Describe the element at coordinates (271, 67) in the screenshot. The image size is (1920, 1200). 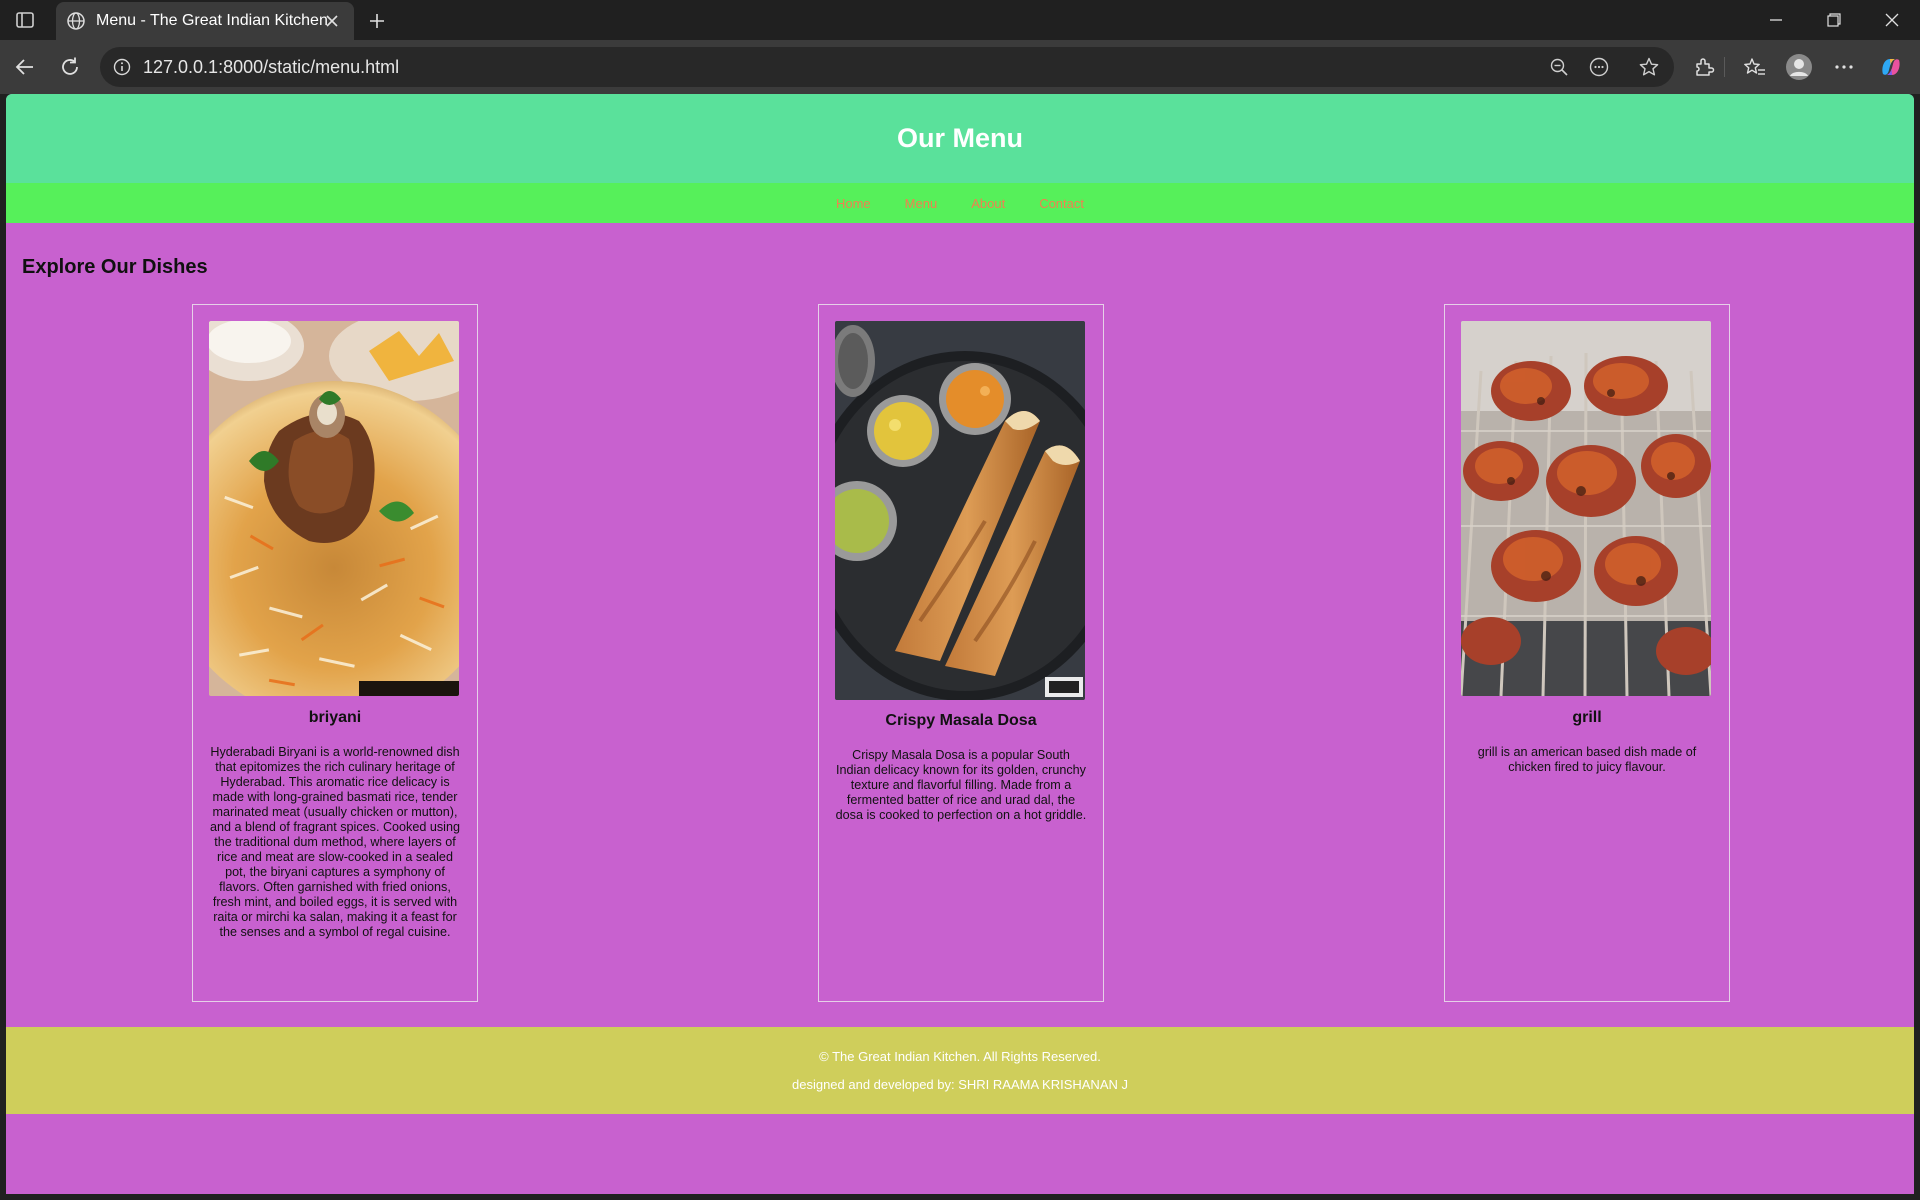
I see `url-text: 127.0.0.1:8000/static/menu.html` at that location.